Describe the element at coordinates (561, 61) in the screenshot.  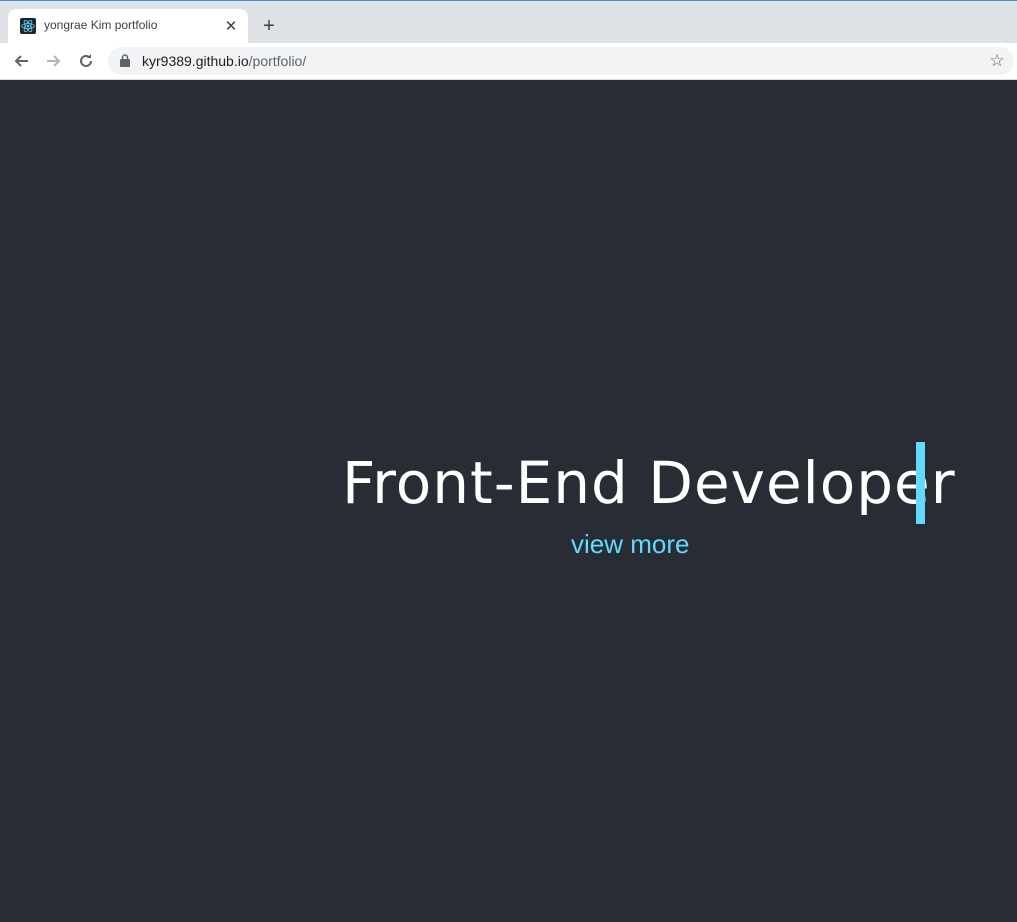
I see `address-bar: kyr9389.github.io/portfolio/ ☆` at that location.